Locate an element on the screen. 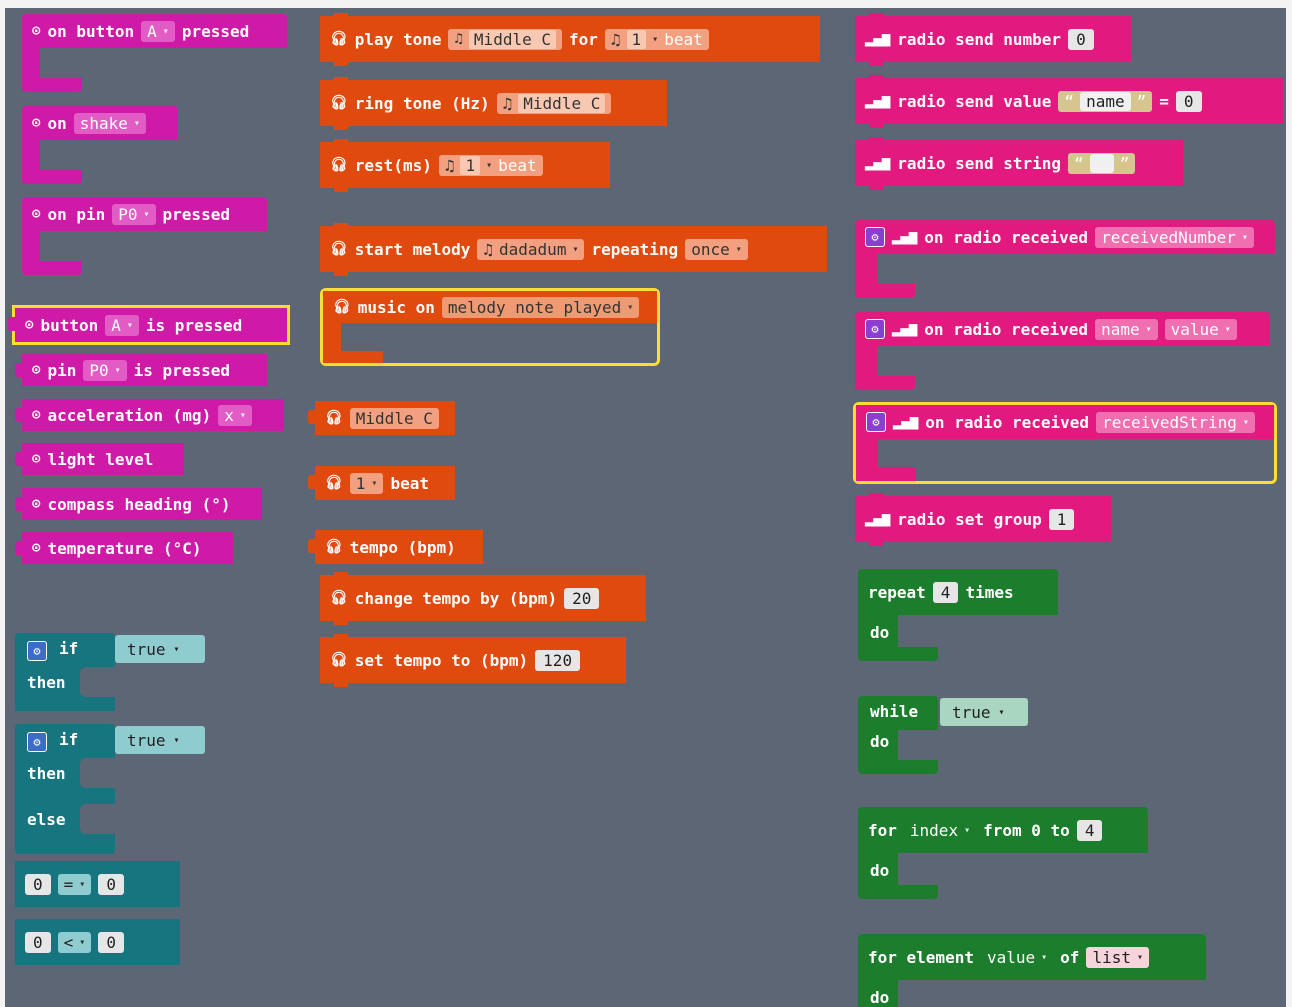  operator-dropdown: = is located at coordinates (74, 884).